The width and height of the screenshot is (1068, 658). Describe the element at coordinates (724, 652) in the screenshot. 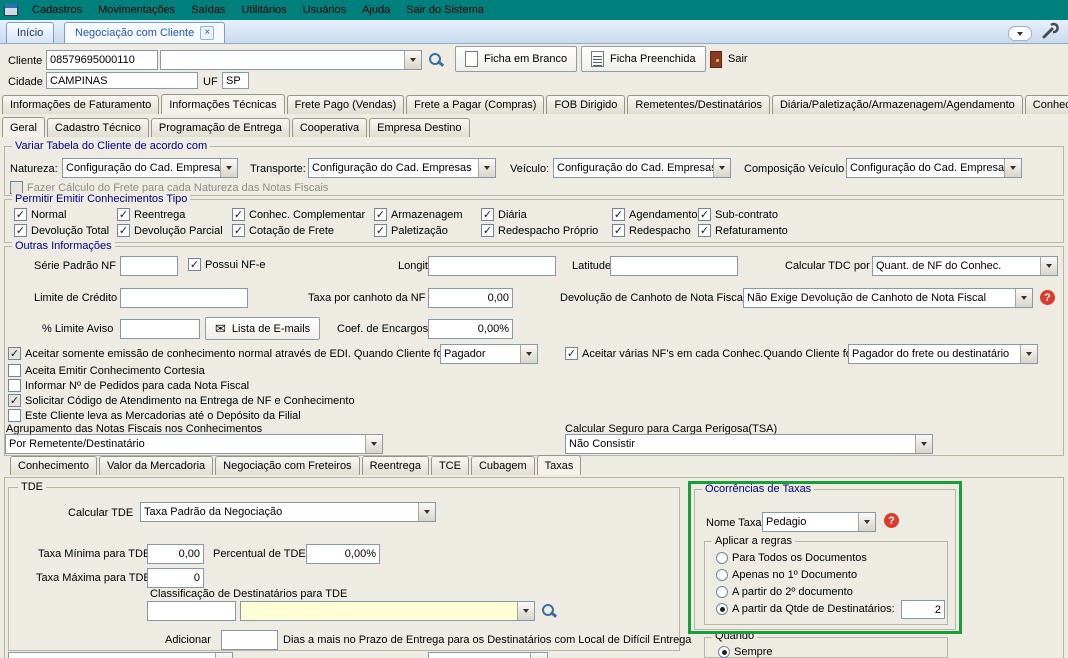

I see `quando-sempre-radio` at that location.